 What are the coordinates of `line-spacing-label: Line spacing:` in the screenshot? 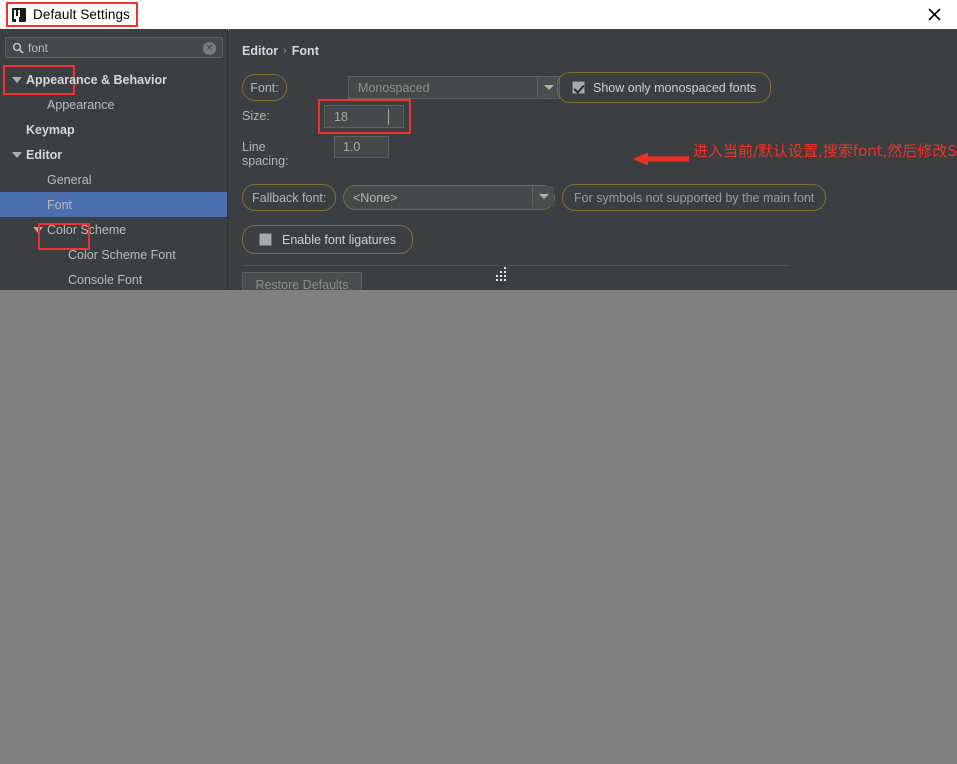 It's located at (265, 154).